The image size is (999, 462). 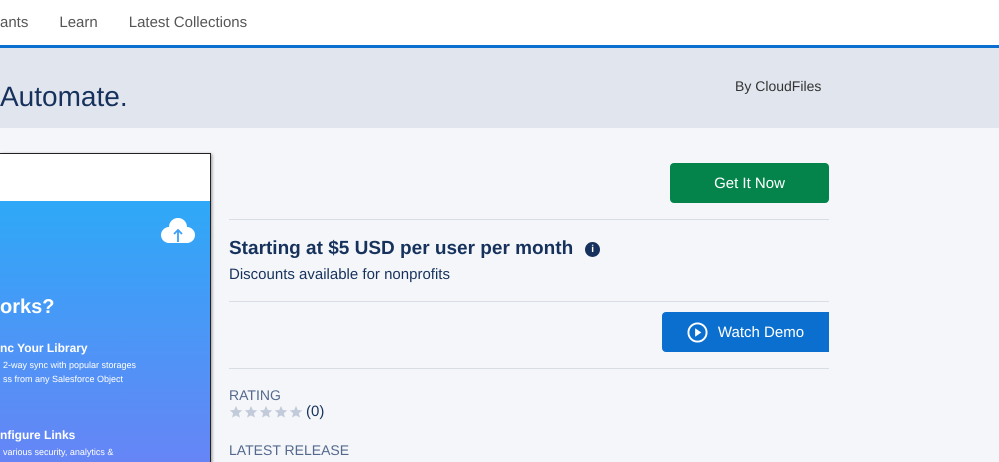 I want to click on slide-subheading: nfigure Links, so click(x=38, y=435).